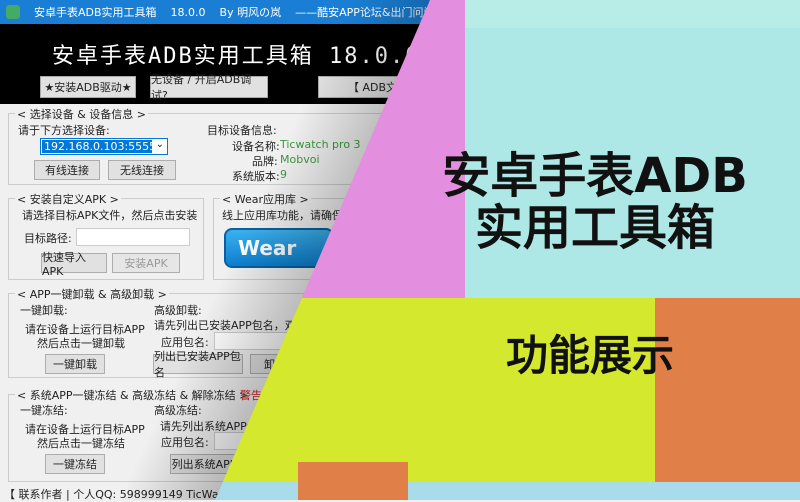 The width and height of the screenshot is (800, 502). What do you see at coordinates (133, 395) in the screenshot?
I see `group-label: < 系统APP一键冻结 & 高级冻结 & 解除冻结 >` at bounding box center [133, 395].